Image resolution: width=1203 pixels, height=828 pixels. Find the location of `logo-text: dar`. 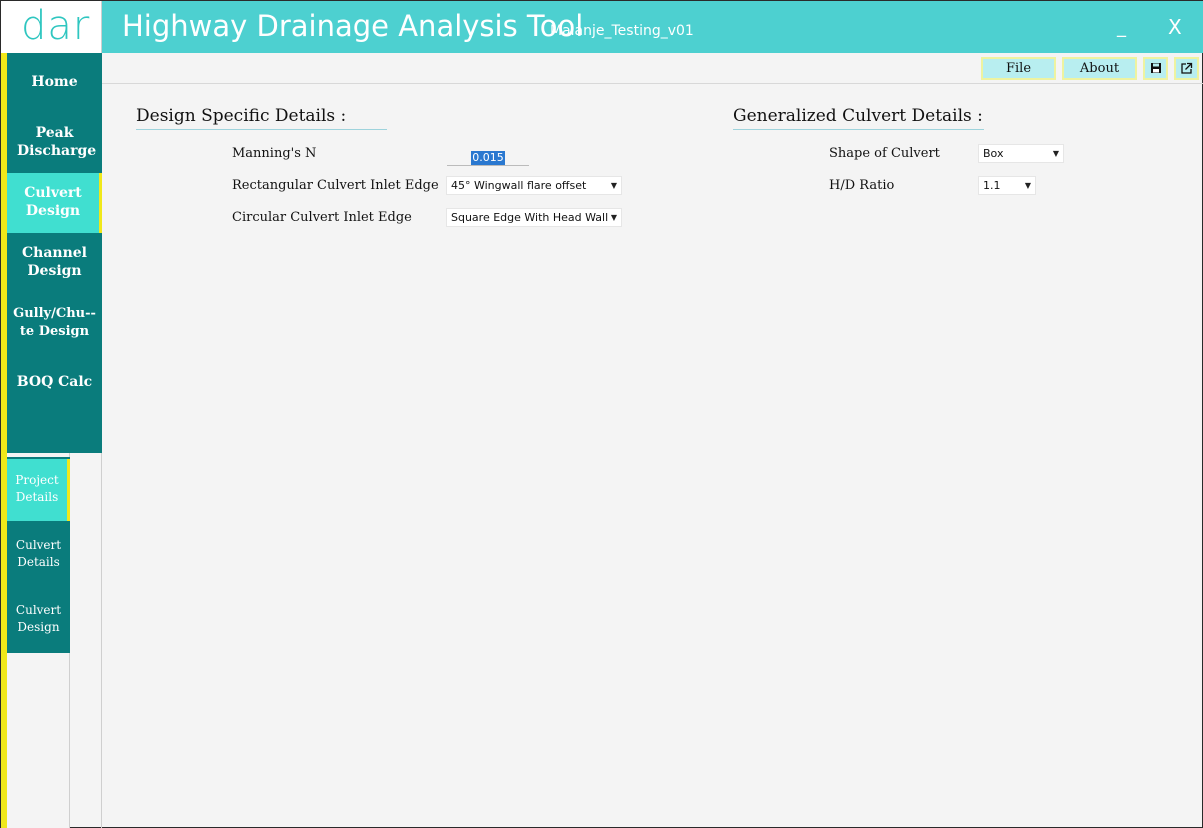

logo-text: dar is located at coordinates (56, 26).